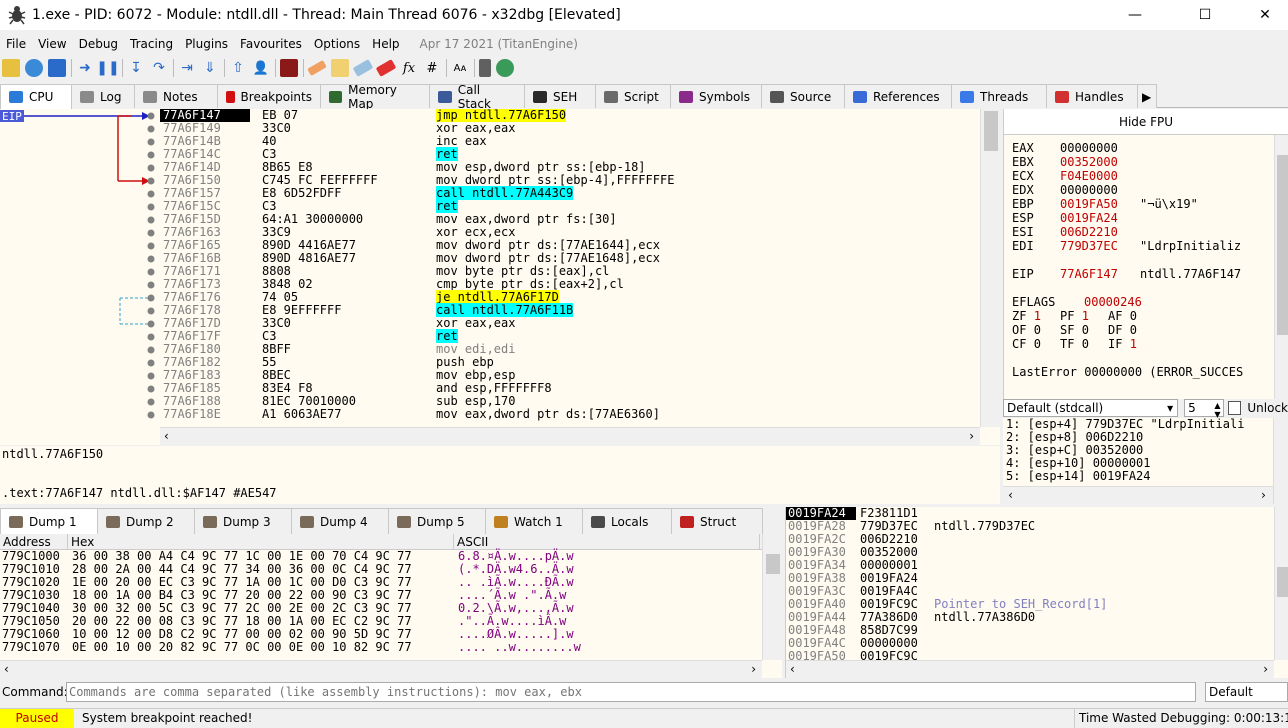 Image resolution: width=1288 pixels, height=728 pixels. Describe the element at coordinates (716, 96) in the screenshot. I see `tab-symbols: Symbols` at that location.